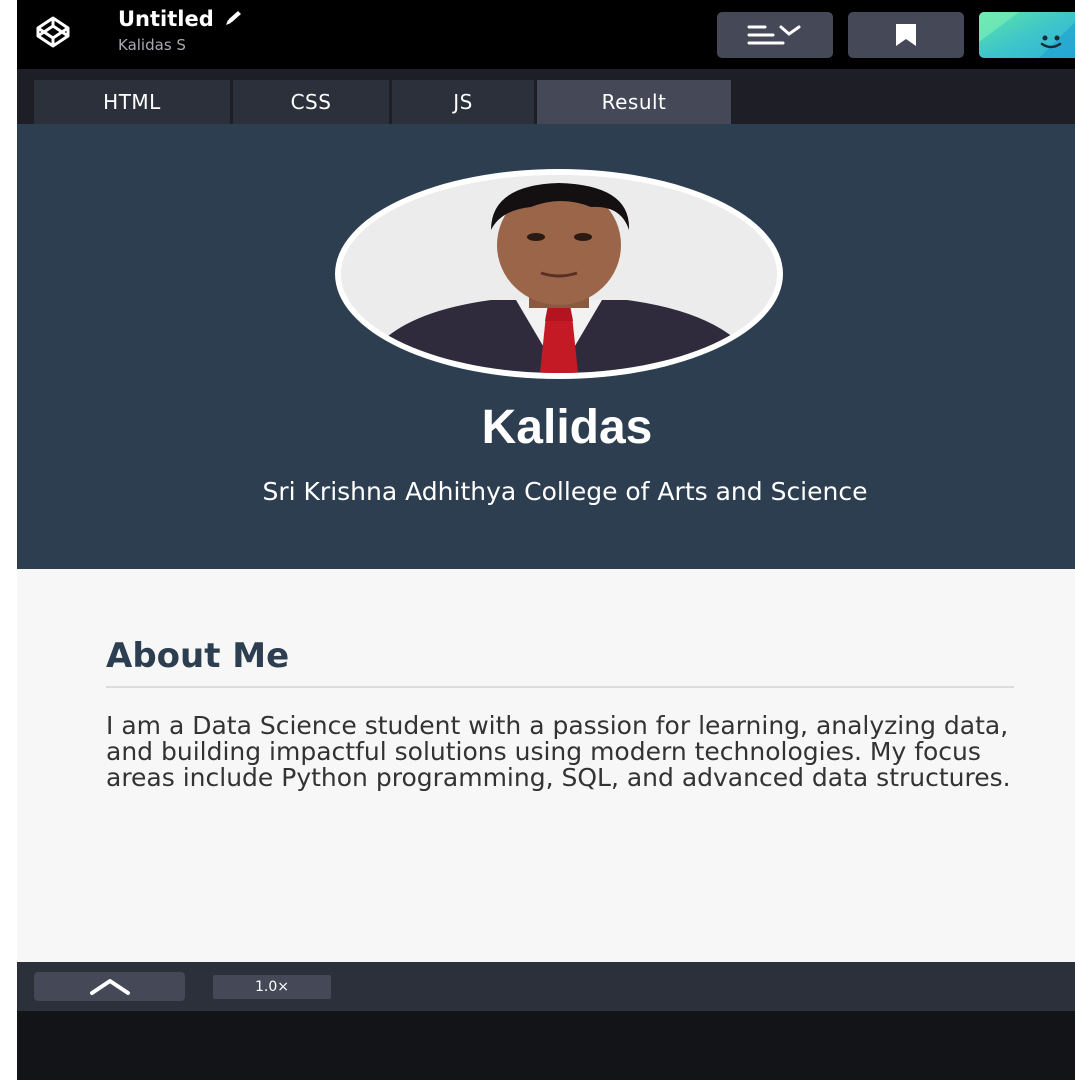 The height and width of the screenshot is (1080, 1075). I want to click on expand-up-button, so click(109, 986).